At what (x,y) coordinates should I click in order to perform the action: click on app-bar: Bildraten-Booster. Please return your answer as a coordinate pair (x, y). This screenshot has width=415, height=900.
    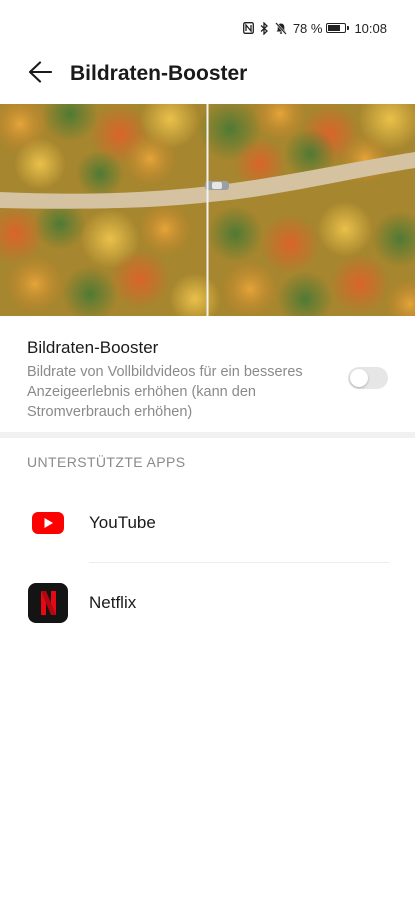
    Looking at the image, I should click on (207, 74).